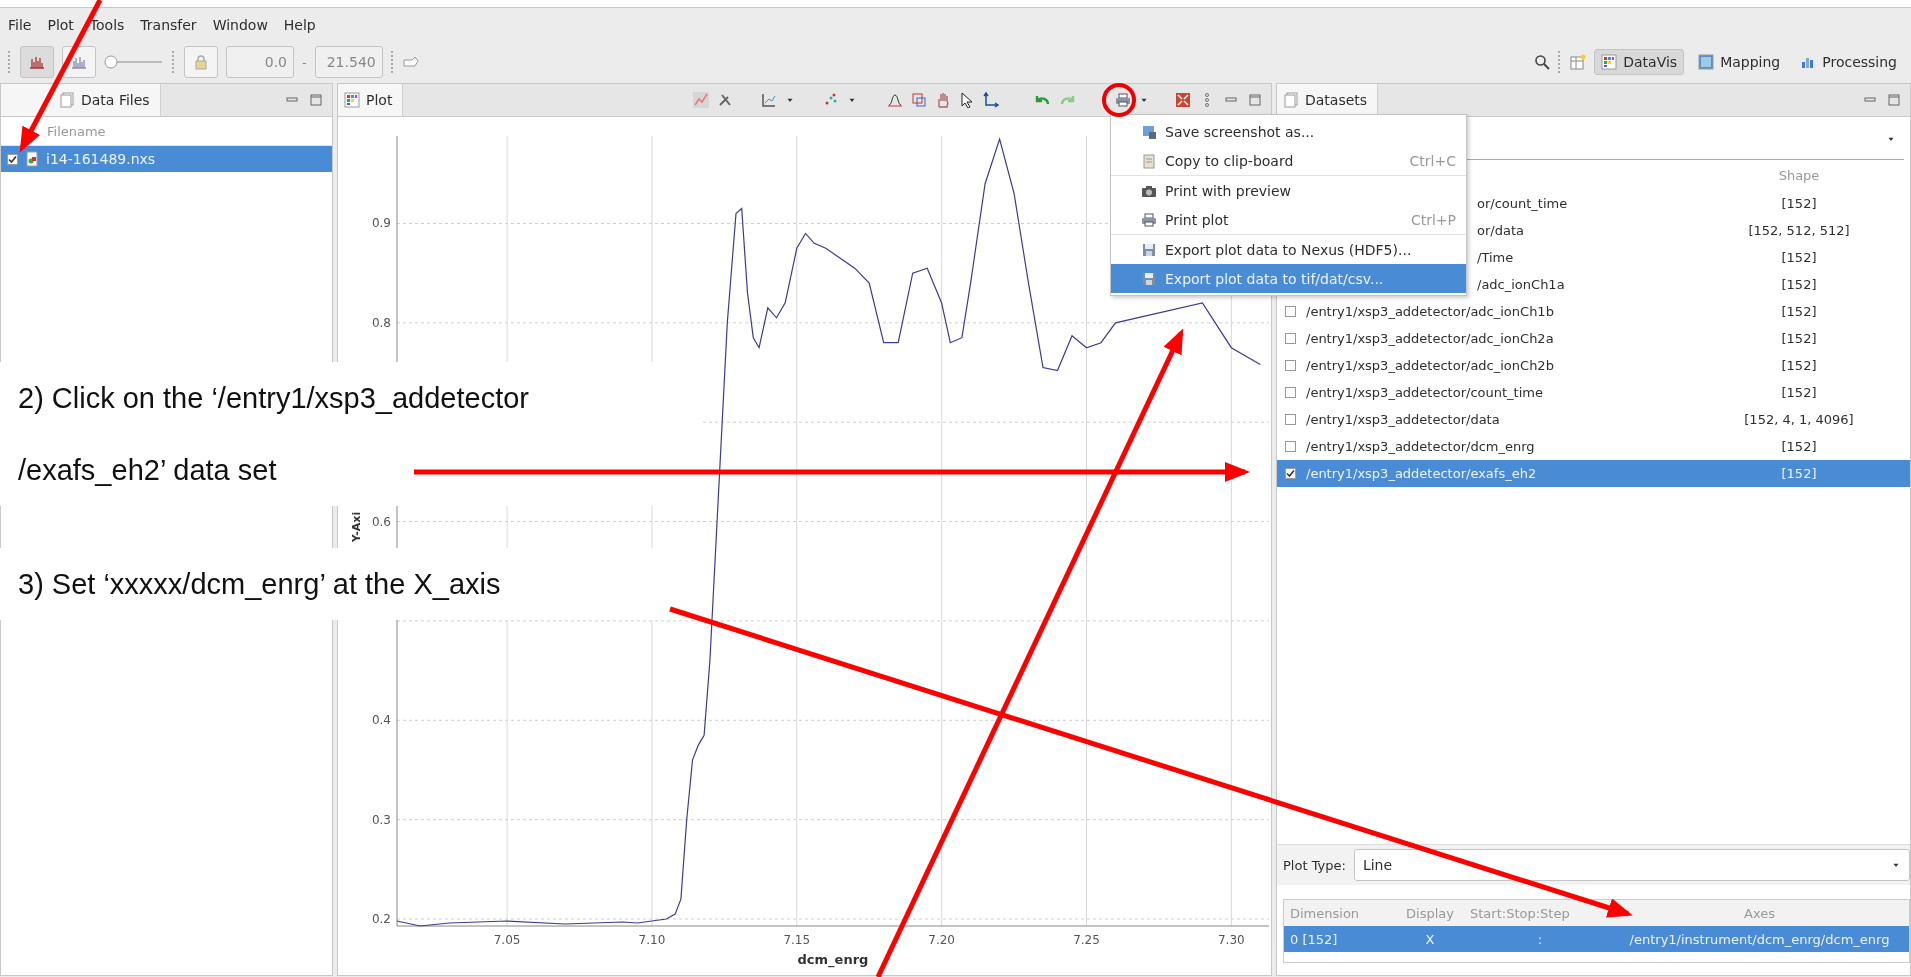 The image size is (1911, 977). What do you see at coordinates (1500, 230) in the screenshot?
I see `dataset-name: or/data` at bounding box center [1500, 230].